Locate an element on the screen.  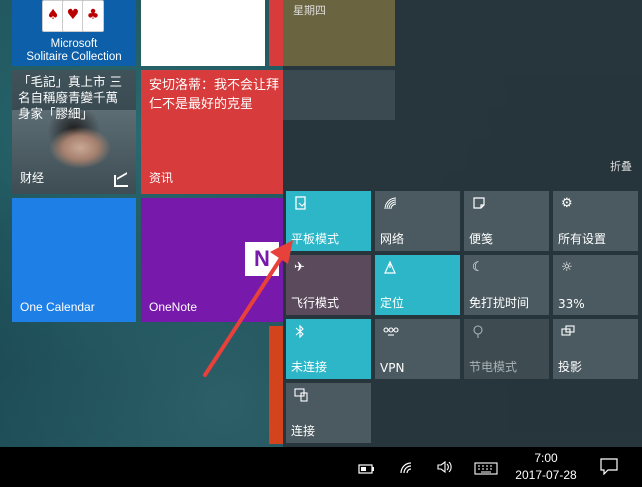
battery-icon is located at coordinates (367, 470).